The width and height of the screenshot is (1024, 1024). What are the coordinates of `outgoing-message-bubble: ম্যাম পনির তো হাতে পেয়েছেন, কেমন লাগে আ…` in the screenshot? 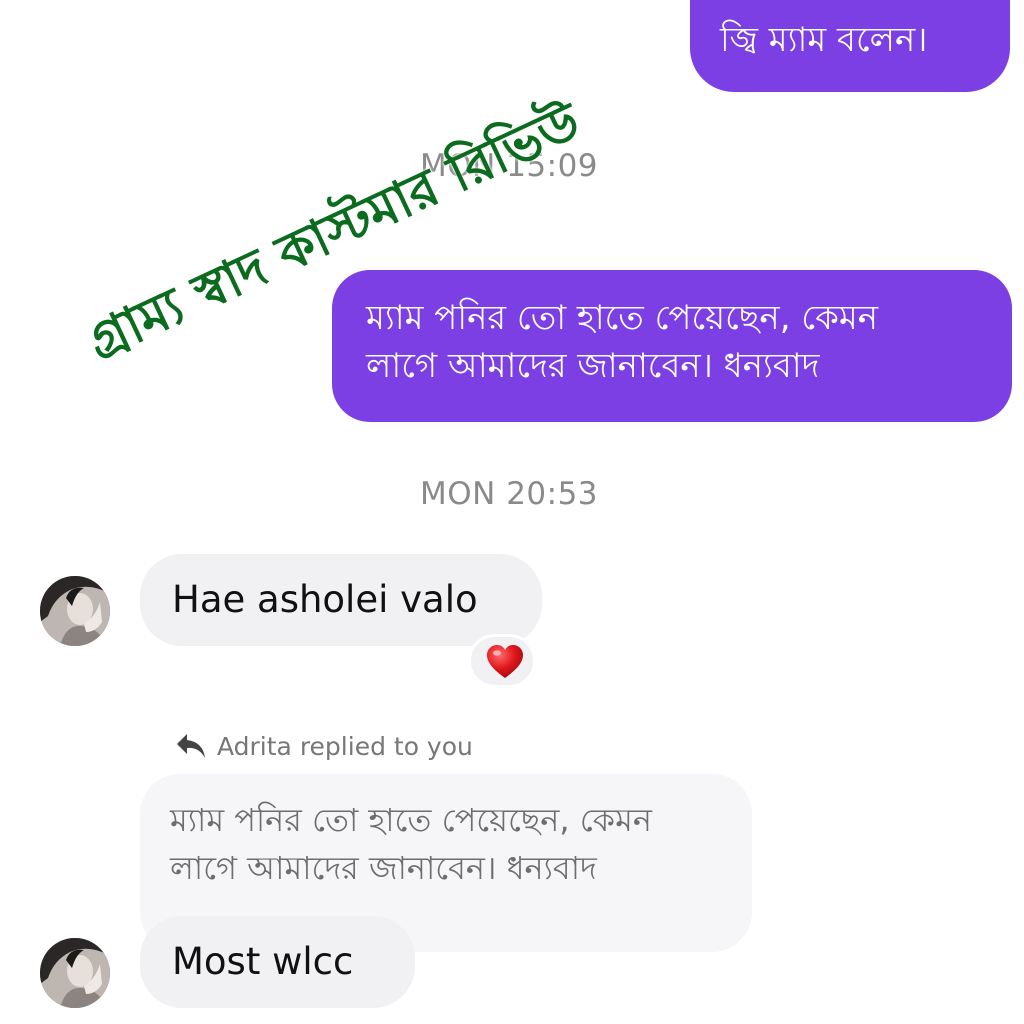 It's located at (672, 346).